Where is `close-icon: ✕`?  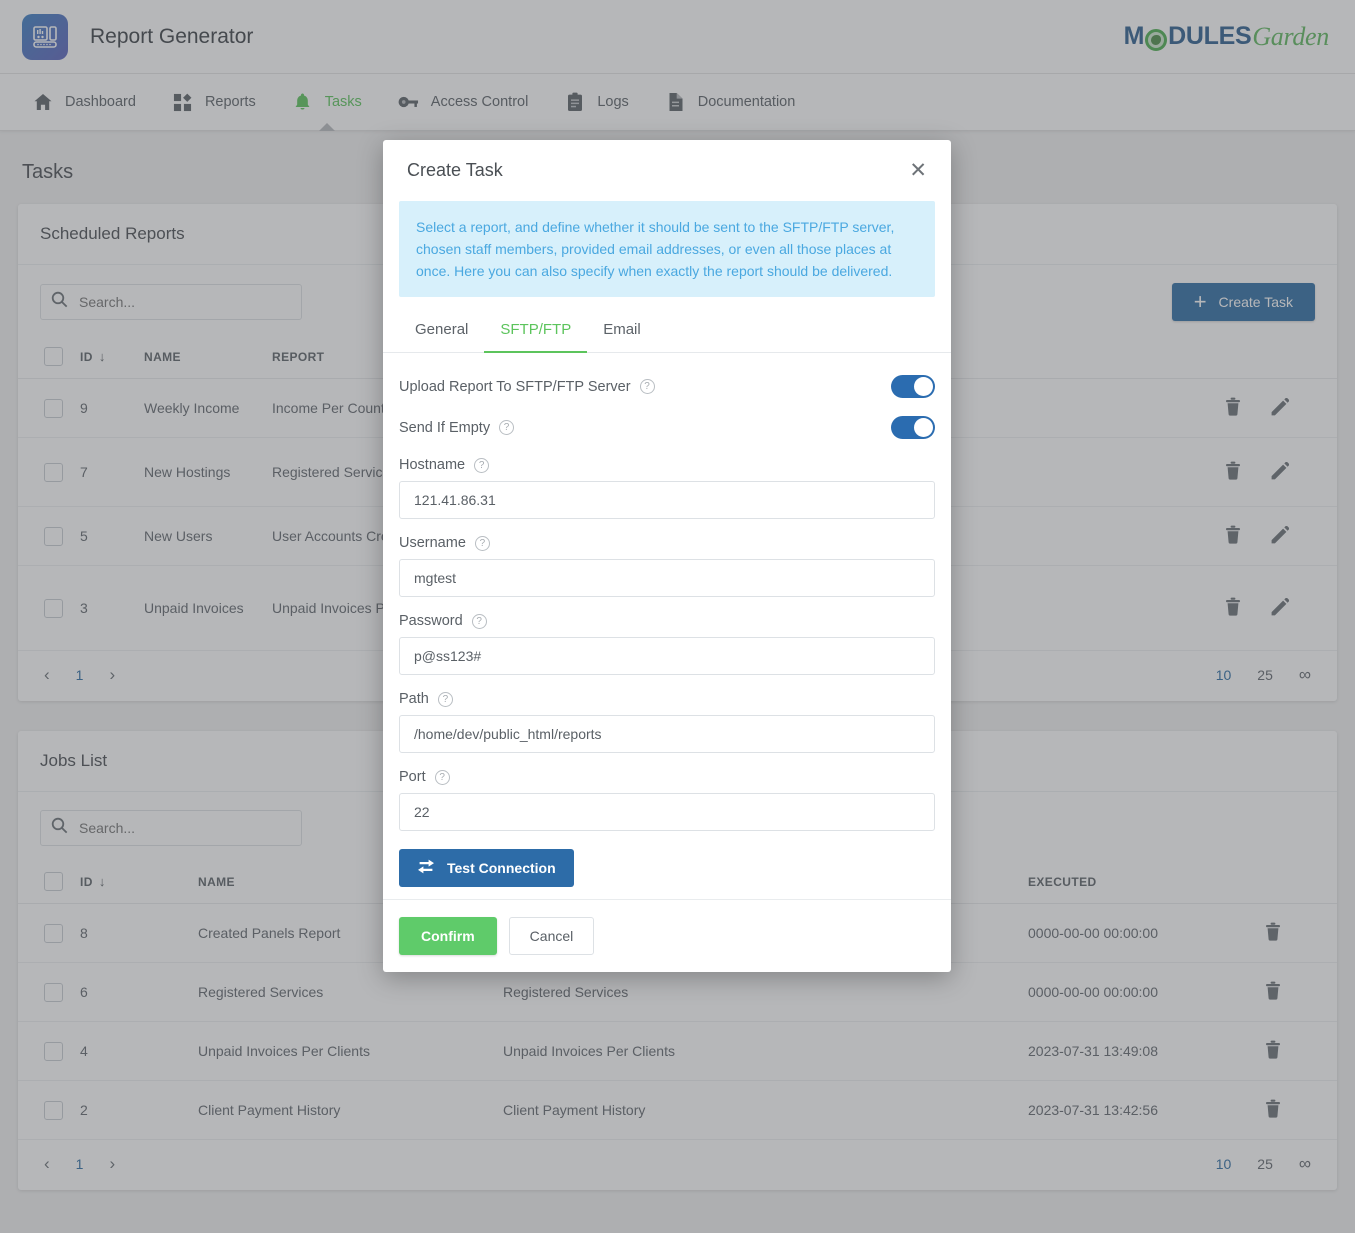 close-icon: ✕ is located at coordinates (918, 170).